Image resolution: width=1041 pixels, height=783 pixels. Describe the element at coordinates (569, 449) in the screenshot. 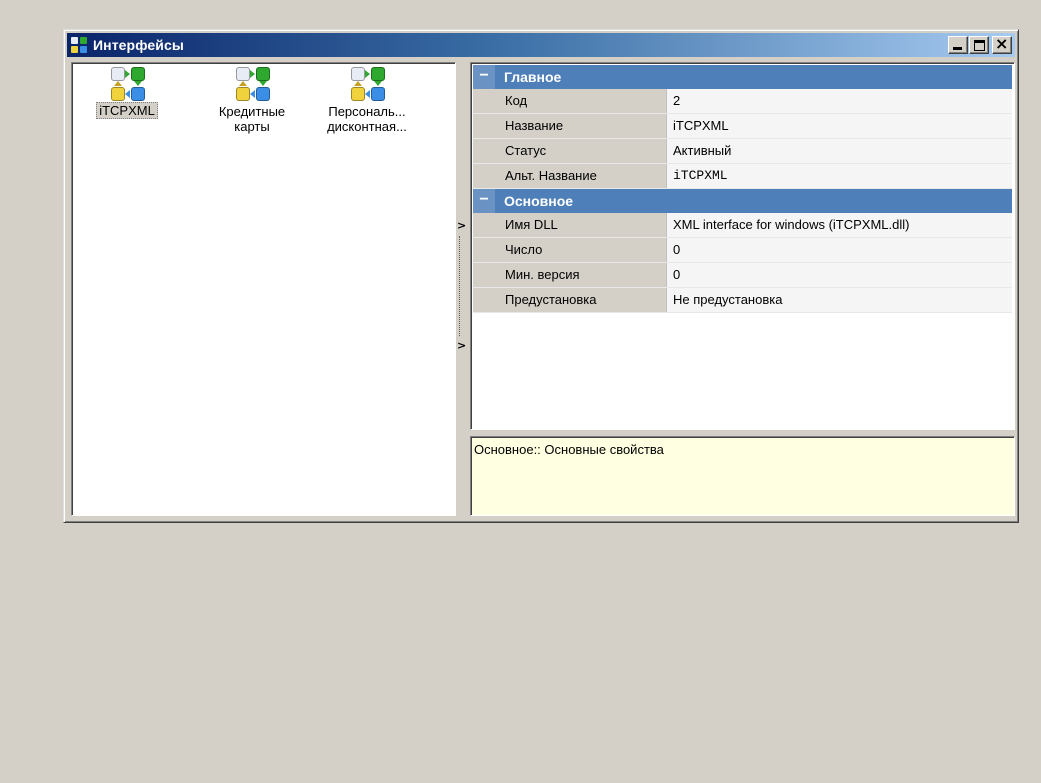

I see `description-text: Основное:: Основные свойства` at that location.